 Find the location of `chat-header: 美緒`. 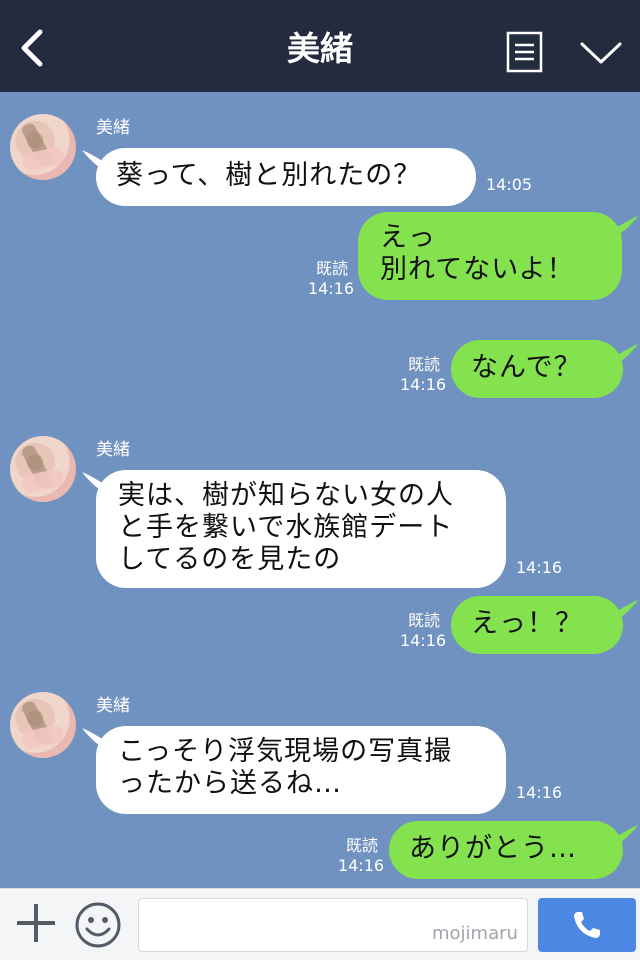

chat-header: 美緒 is located at coordinates (320, 46).